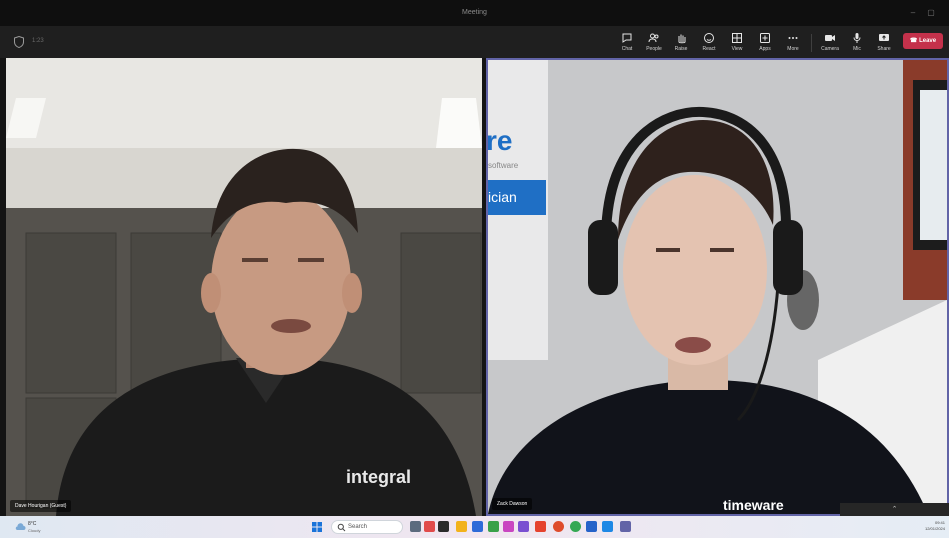  I want to click on collapse-gallery-button: ⌃, so click(894, 509).